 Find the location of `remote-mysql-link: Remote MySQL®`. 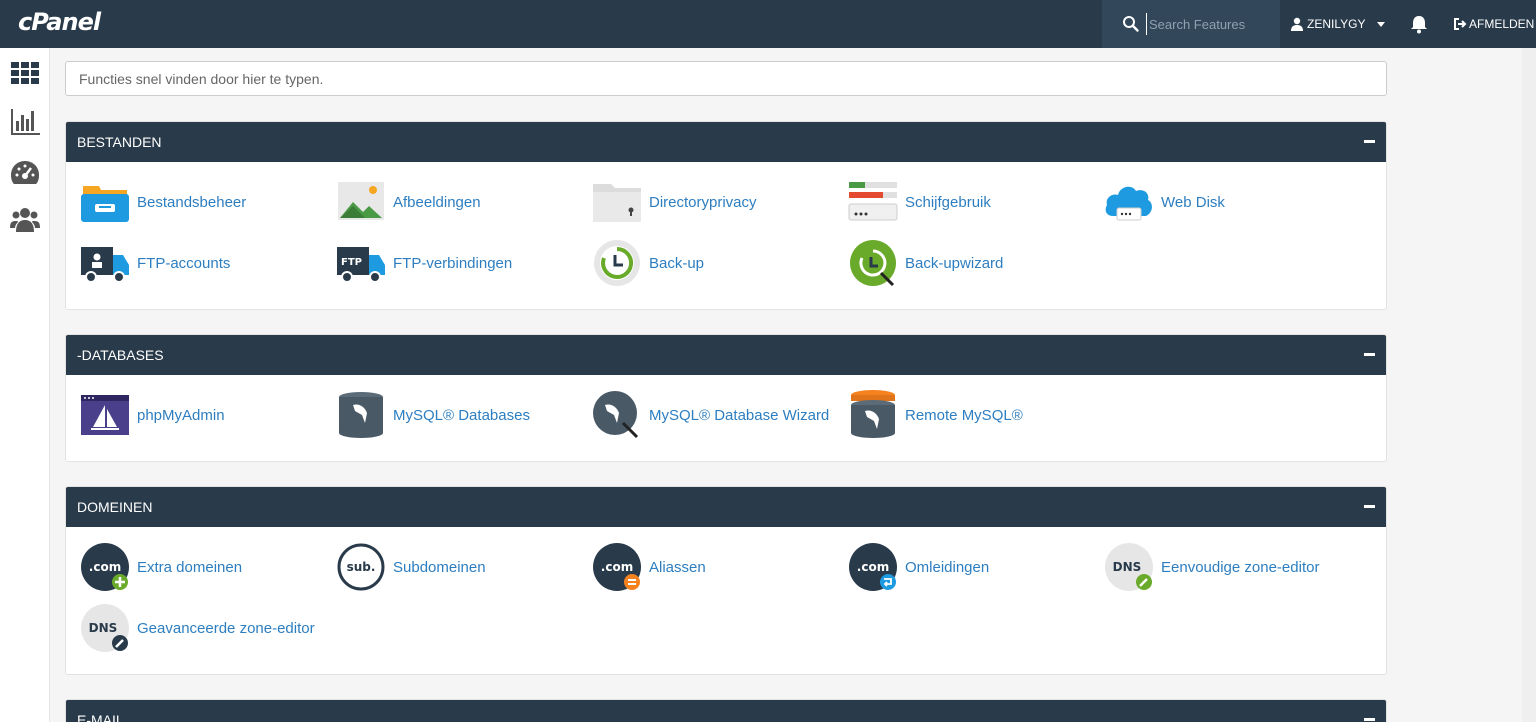

remote-mysql-link: Remote MySQL® is located at coordinates (972, 415).